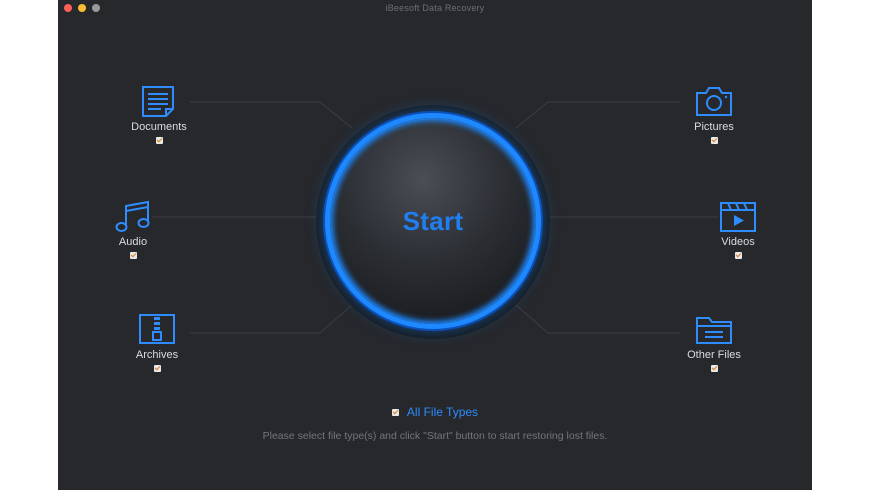  What do you see at coordinates (159, 140) in the screenshot?
I see `documents-checkbox` at bounding box center [159, 140].